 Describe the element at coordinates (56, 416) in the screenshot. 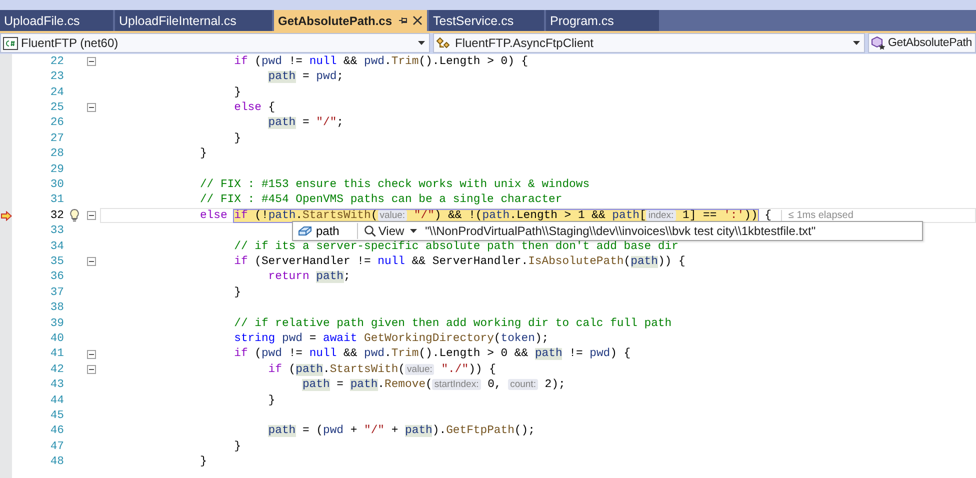

I see `line-number: 45` at that location.